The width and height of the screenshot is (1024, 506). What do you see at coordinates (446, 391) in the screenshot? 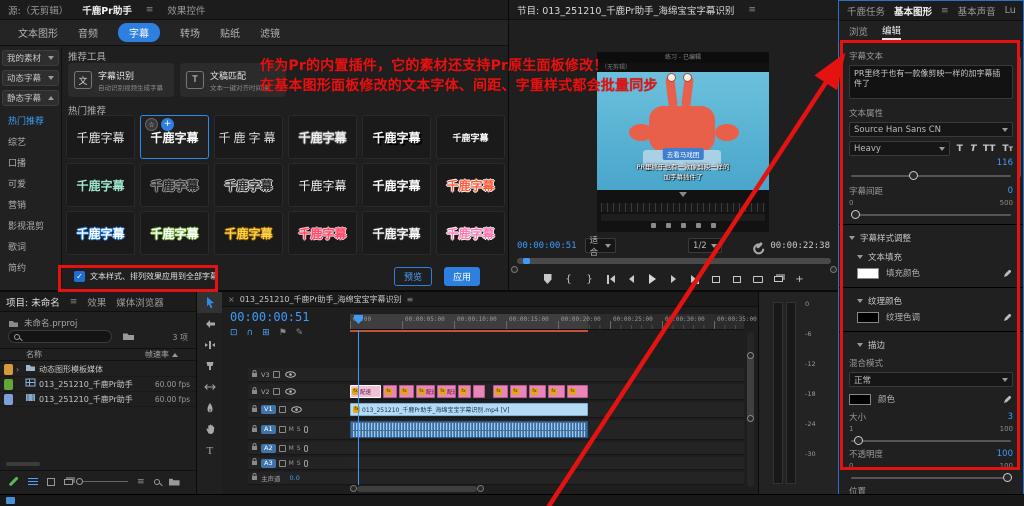
I see `caption-clip: fx配速` at bounding box center [446, 391].